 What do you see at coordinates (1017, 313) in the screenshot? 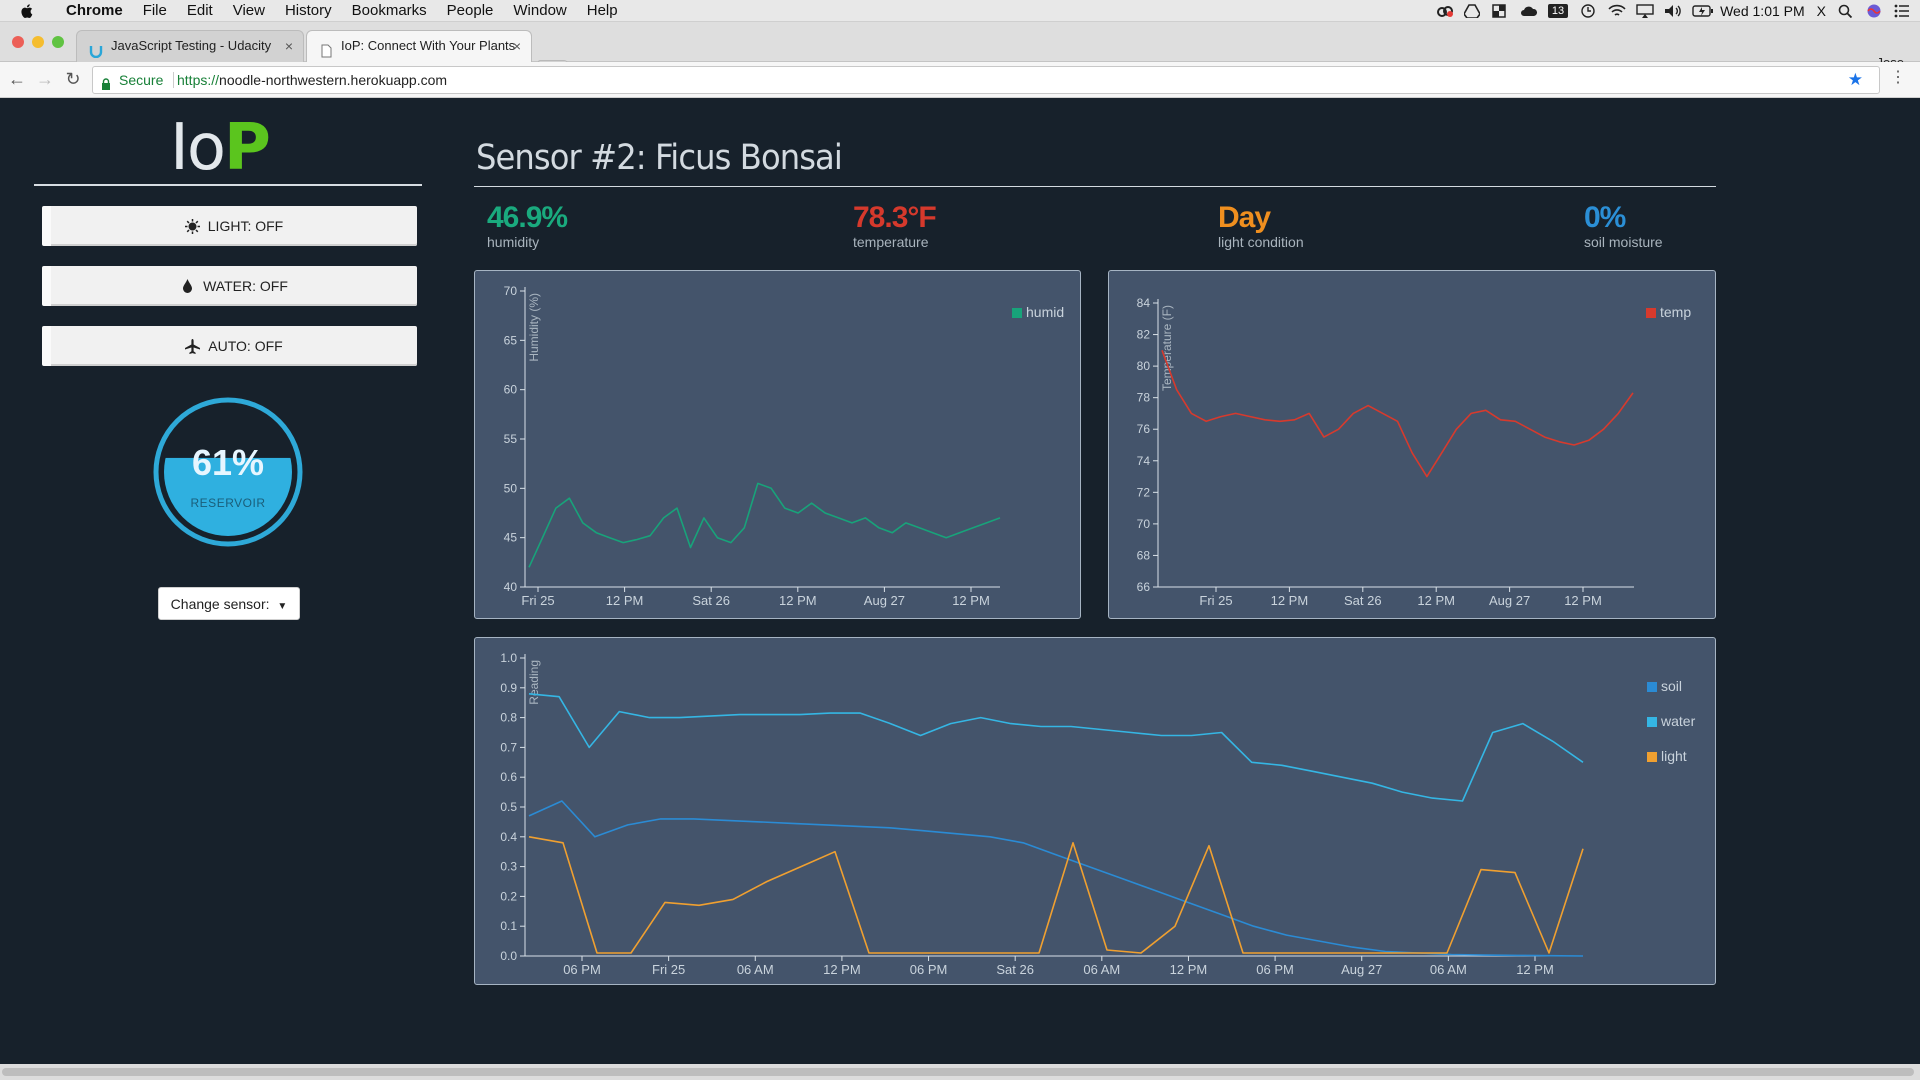
I see `legend-swatch-humid` at bounding box center [1017, 313].